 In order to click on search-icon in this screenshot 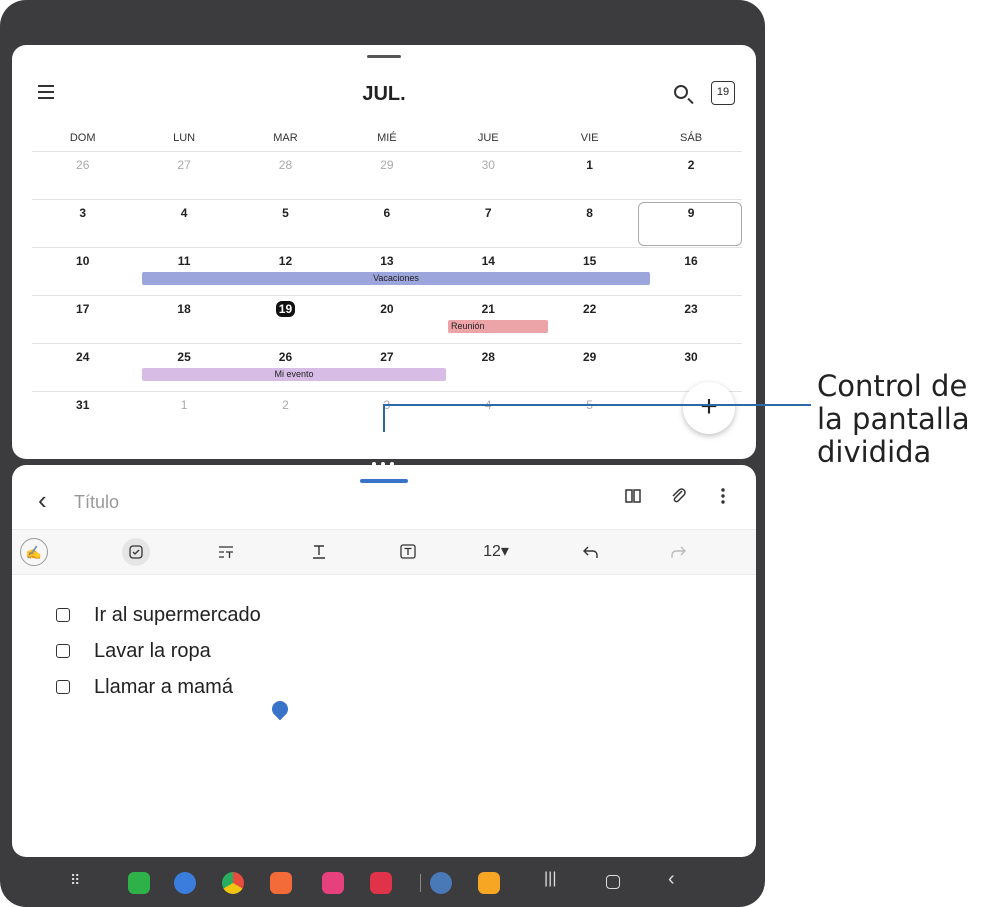, I will do `click(681, 92)`.